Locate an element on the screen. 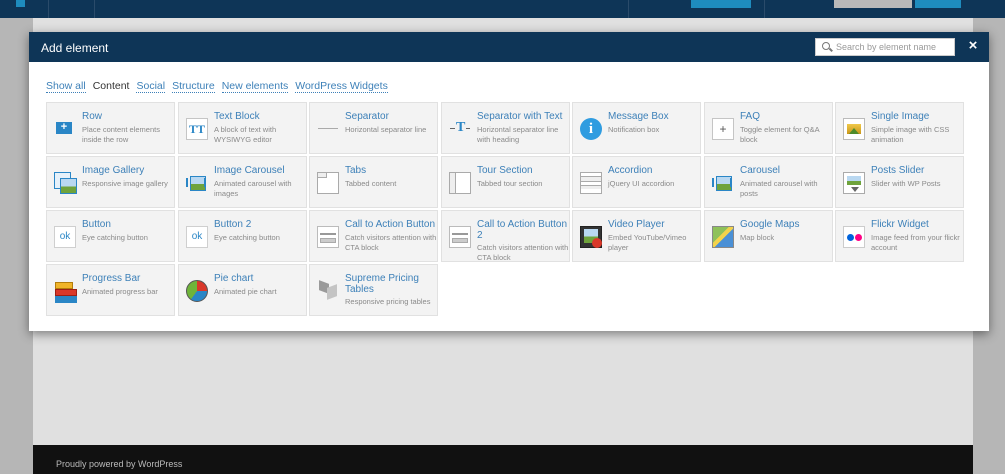 The image size is (1005, 474). element-card-accordion: Accordion jQuery UI accordion is located at coordinates (636, 182).